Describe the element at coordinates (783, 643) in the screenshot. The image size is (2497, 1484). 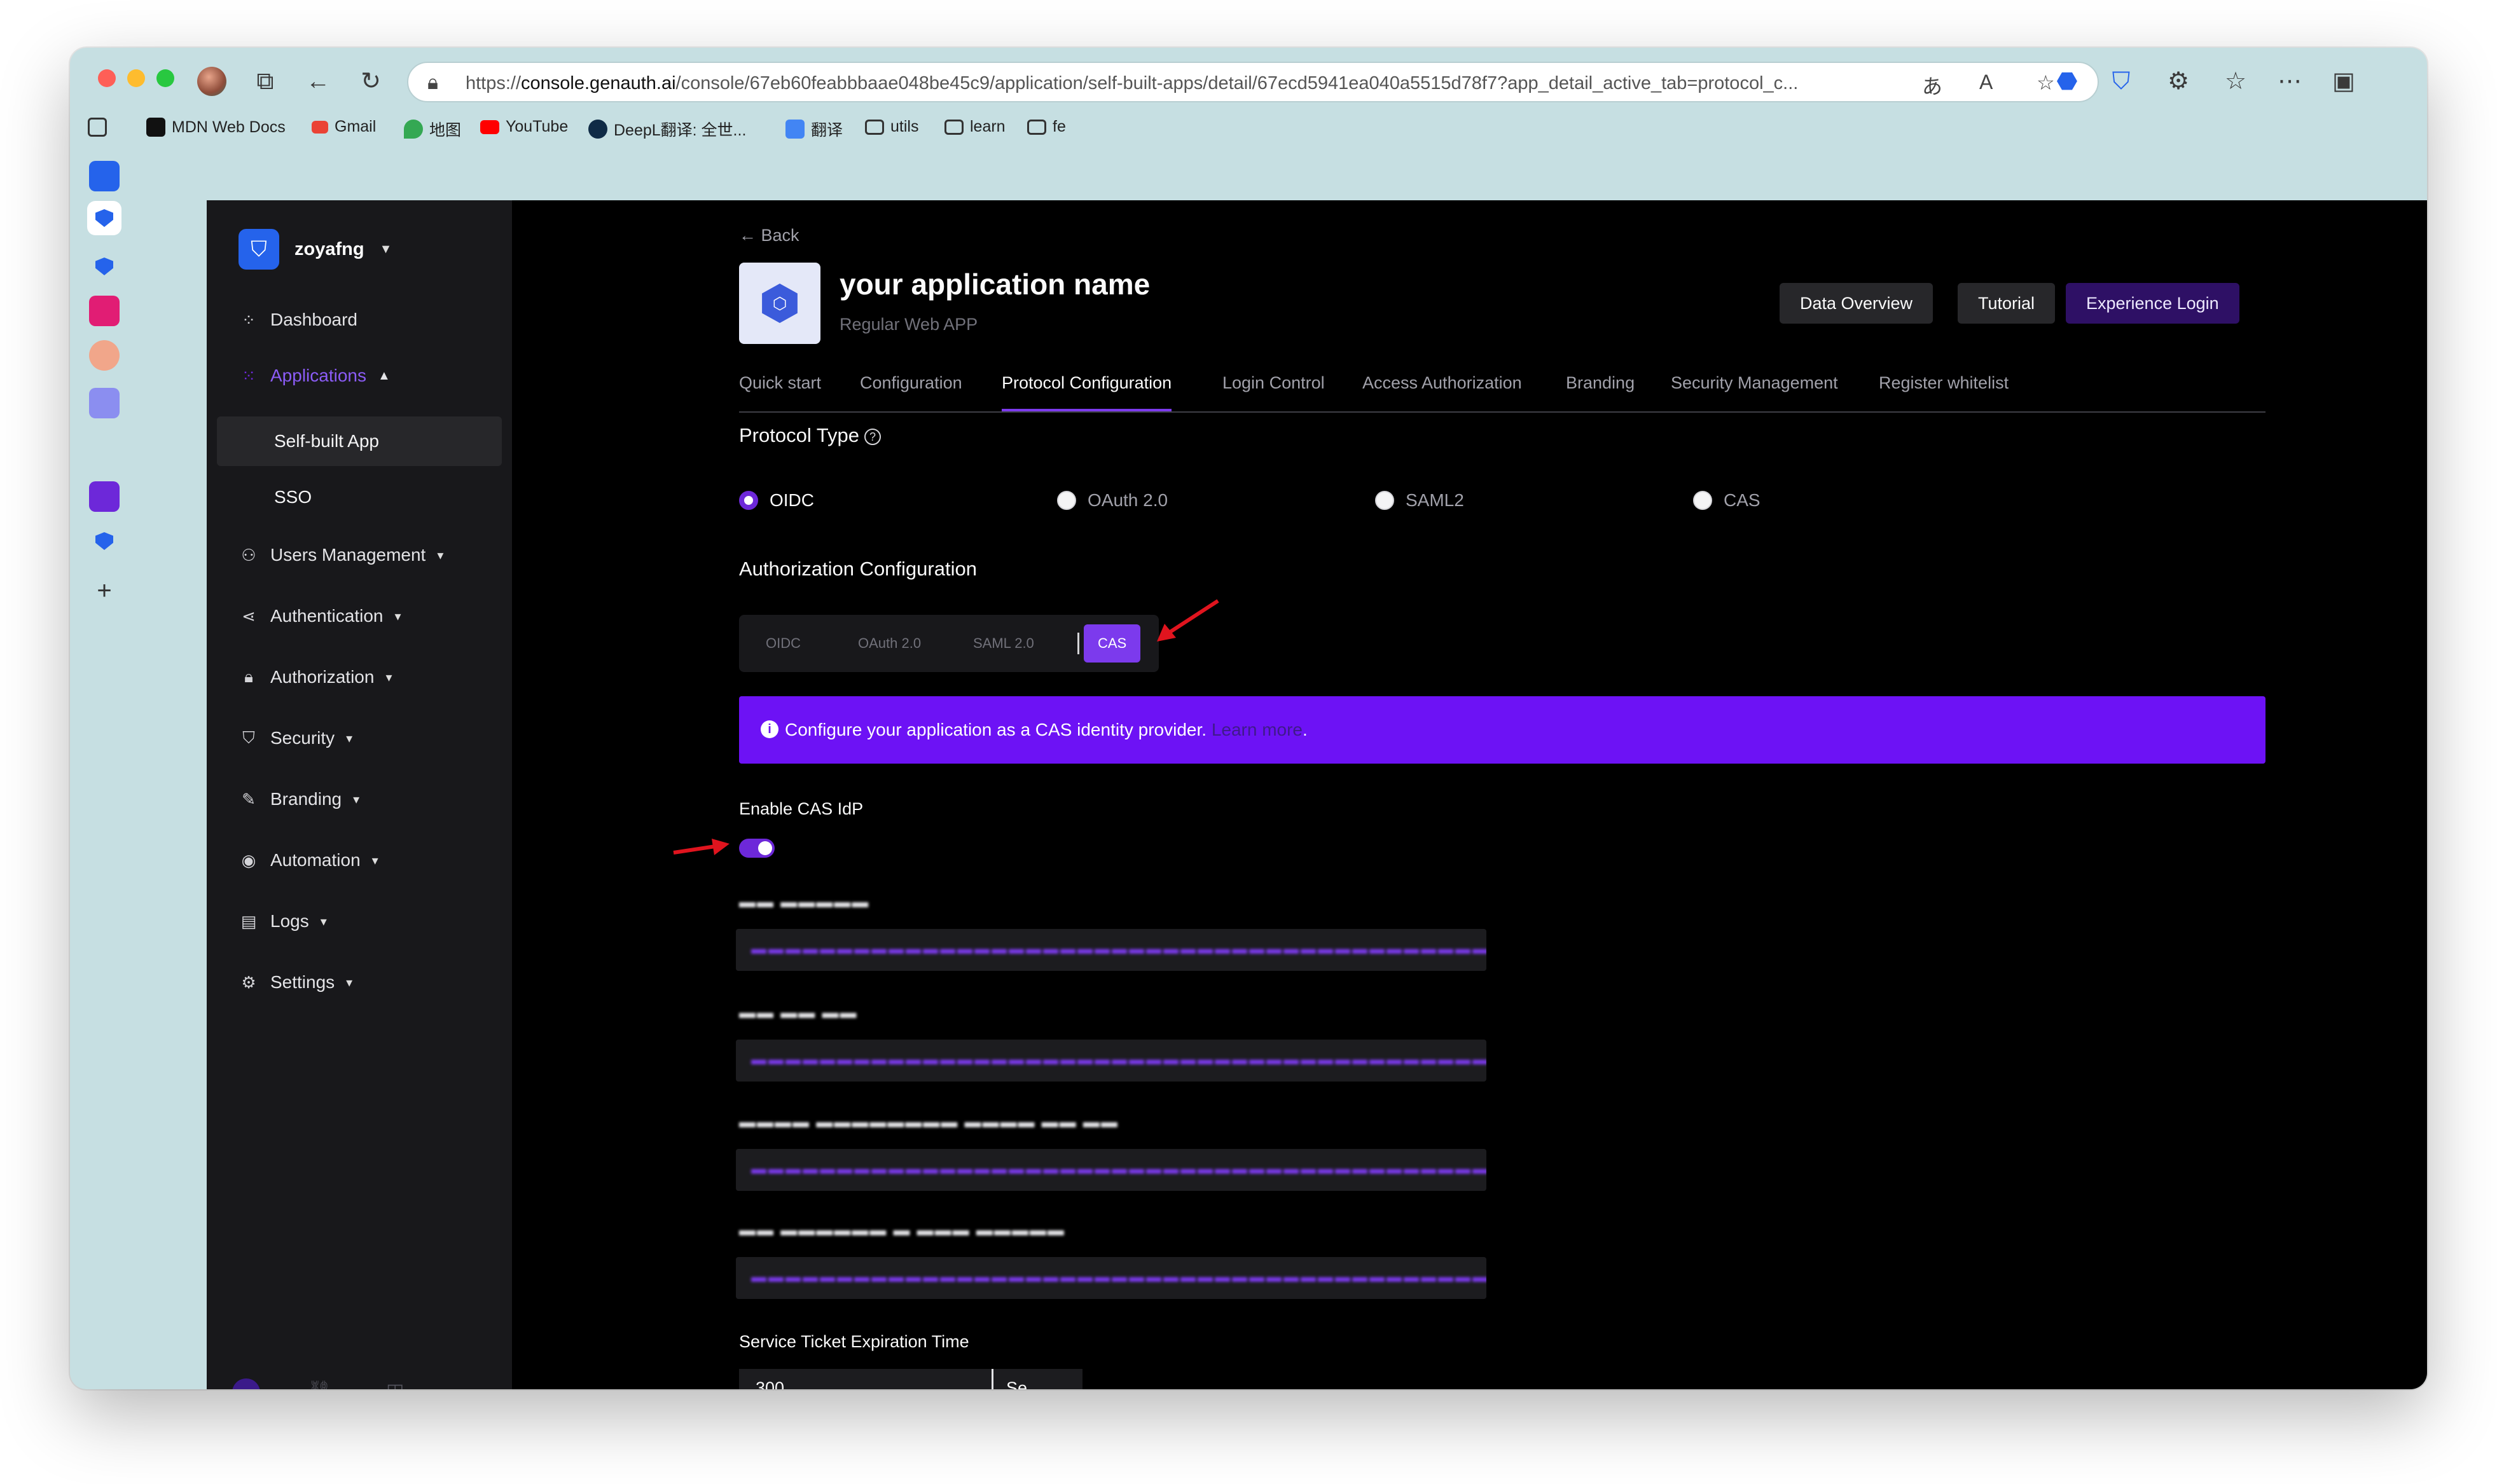
I see `segment-oidc: OIDC` at that location.